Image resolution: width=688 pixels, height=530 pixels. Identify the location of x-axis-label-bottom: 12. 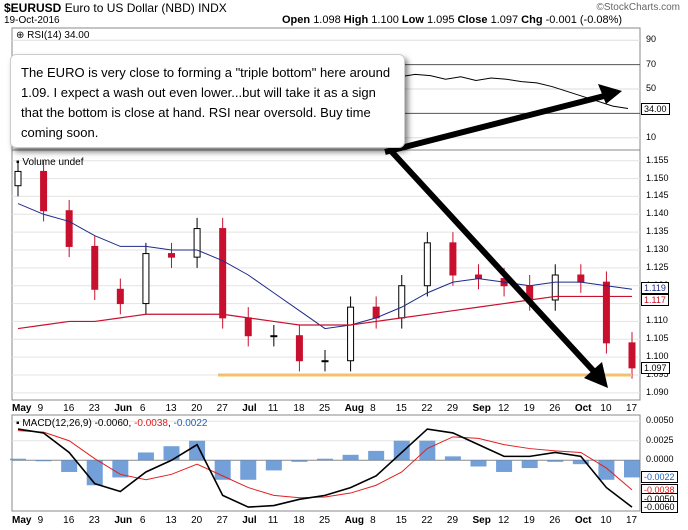
(504, 520).